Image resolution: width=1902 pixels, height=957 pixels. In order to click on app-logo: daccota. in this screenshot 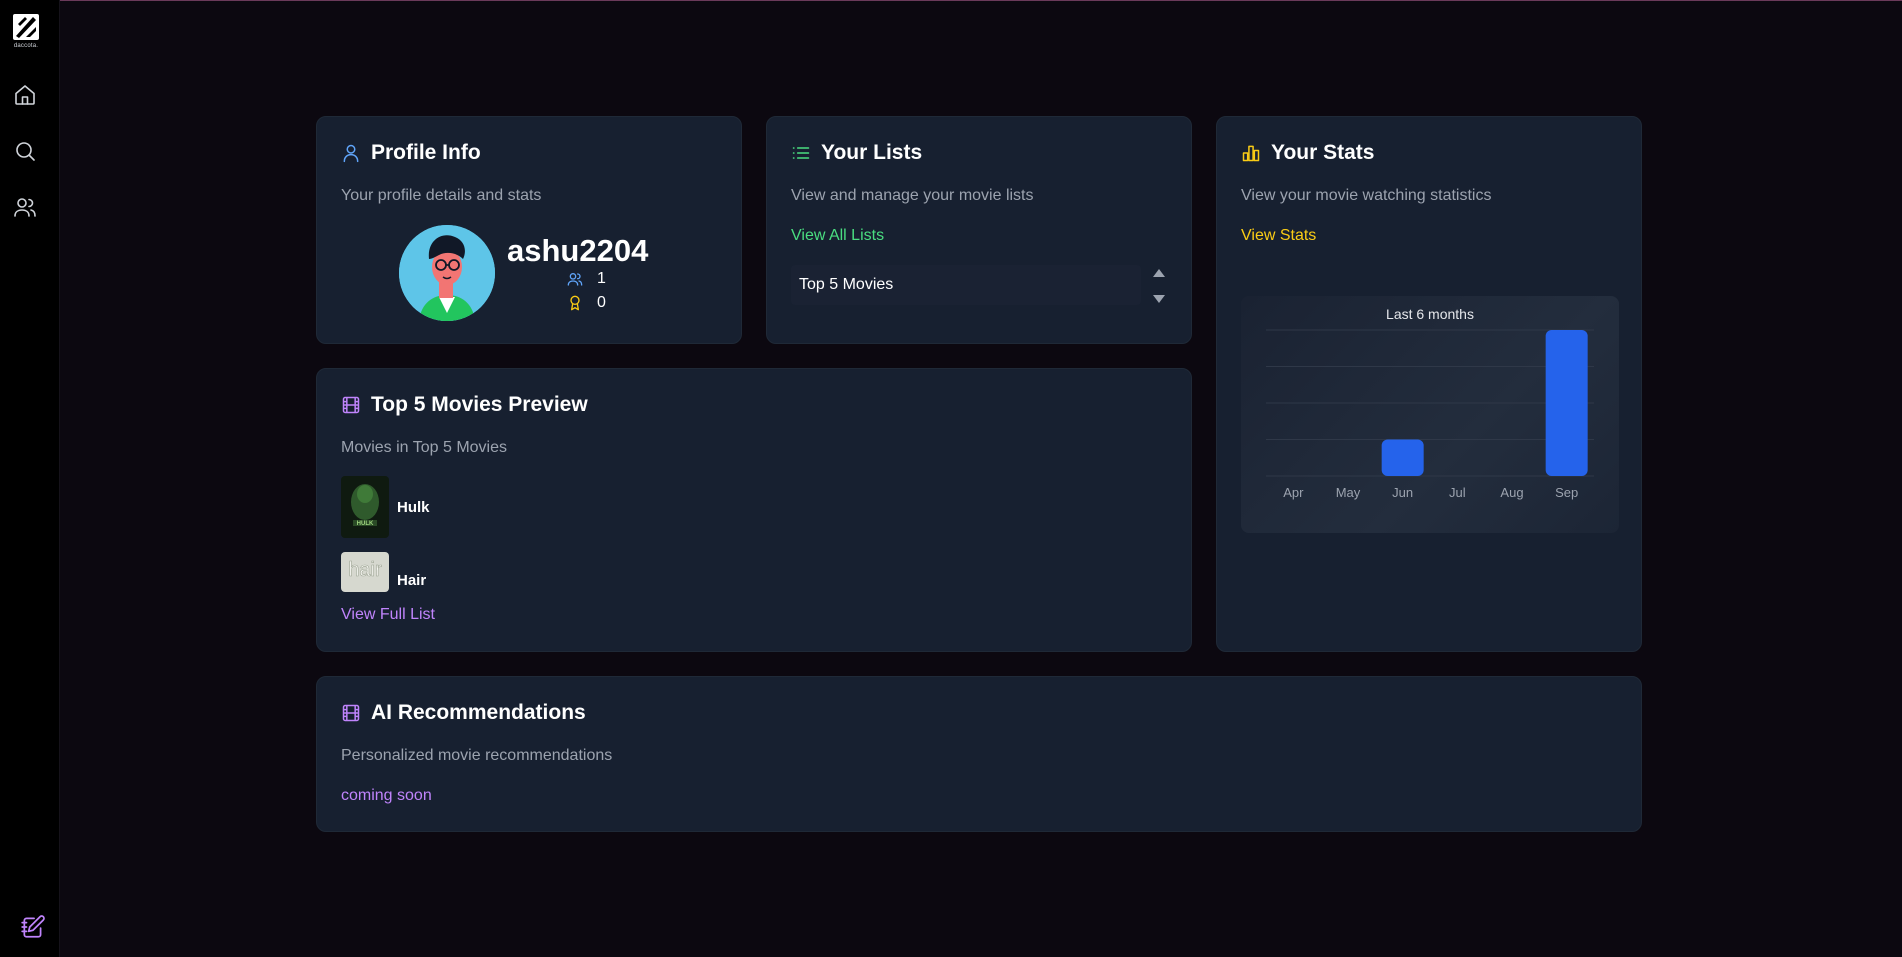, I will do `click(26, 35)`.